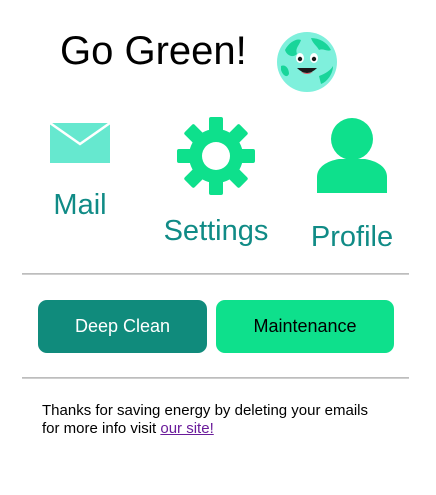 This screenshot has width=436, height=495. Describe the element at coordinates (80, 142) in the screenshot. I see `envelope-icon` at that location.